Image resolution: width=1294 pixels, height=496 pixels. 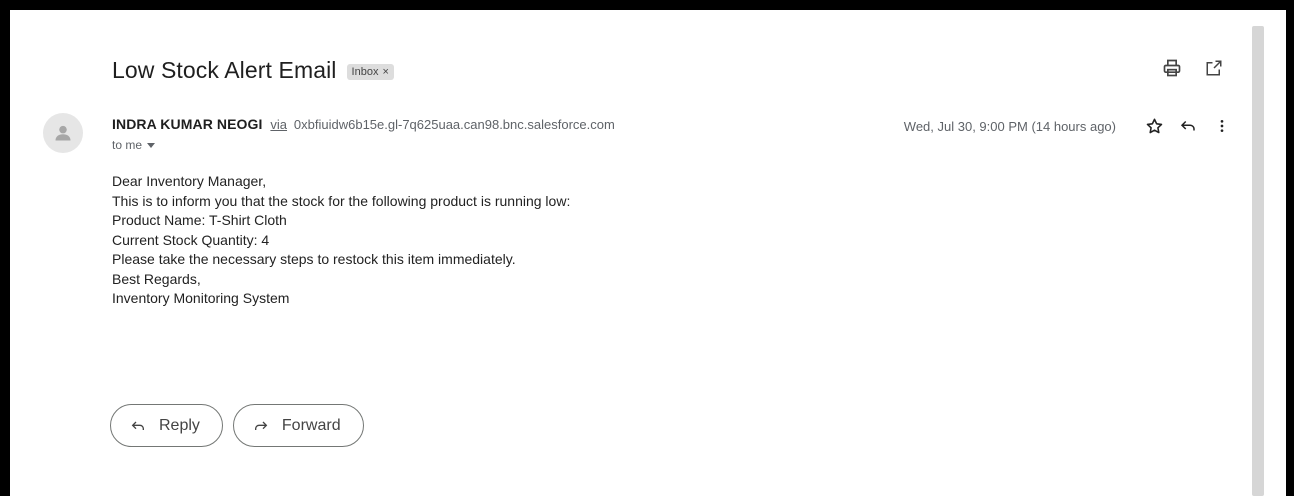 What do you see at coordinates (127, 145) in the screenshot?
I see `recipient-text: to me` at bounding box center [127, 145].